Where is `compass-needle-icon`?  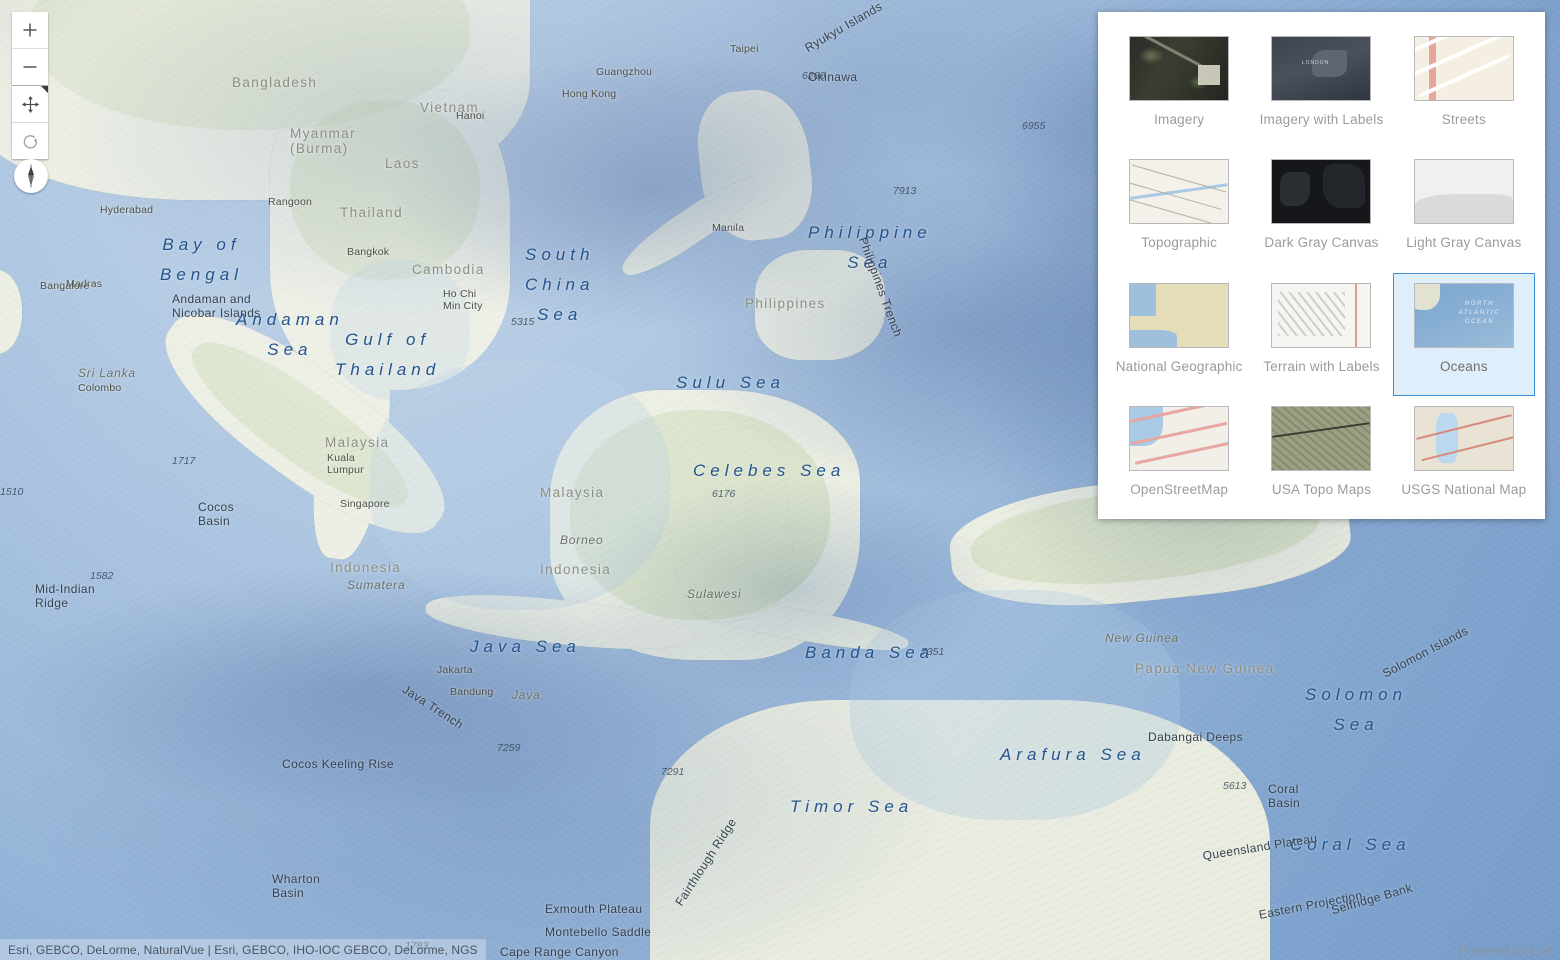
compass-needle-icon is located at coordinates (31, 176).